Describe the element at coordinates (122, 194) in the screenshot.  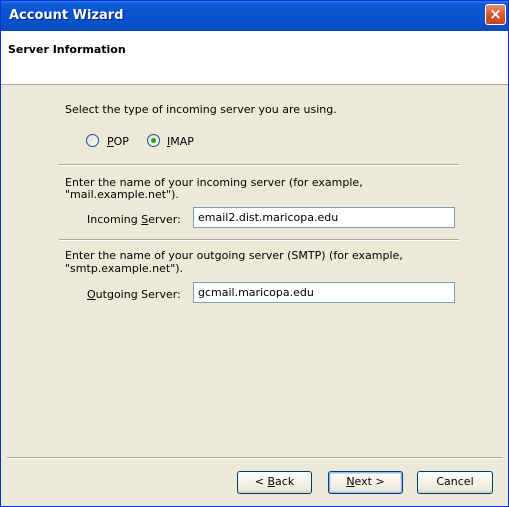
I see `incoming-instructions-line2: "mail.example.net").` at that location.